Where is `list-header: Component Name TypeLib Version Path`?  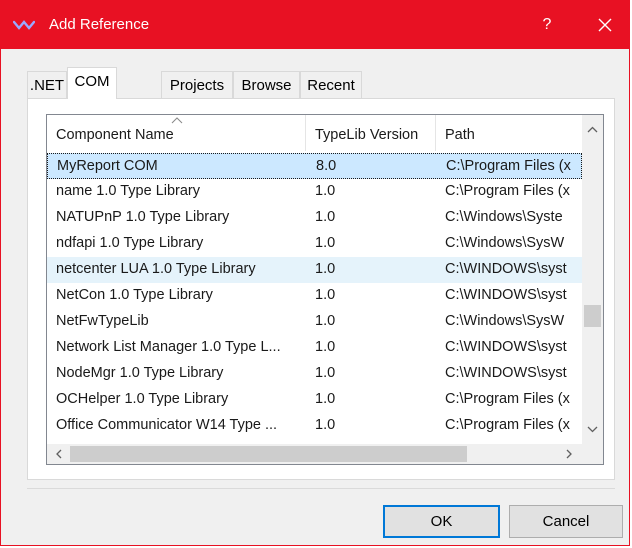 list-header: Component Name TypeLib Version Path is located at coordinates (314, 133).